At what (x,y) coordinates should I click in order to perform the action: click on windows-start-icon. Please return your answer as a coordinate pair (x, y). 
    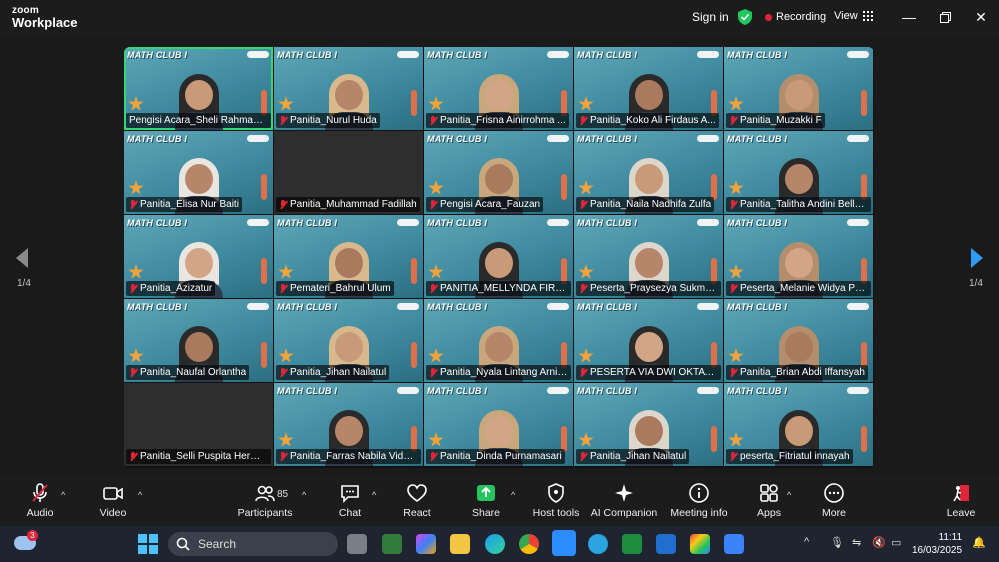
    Looking at the image, I should click on (148, 544).